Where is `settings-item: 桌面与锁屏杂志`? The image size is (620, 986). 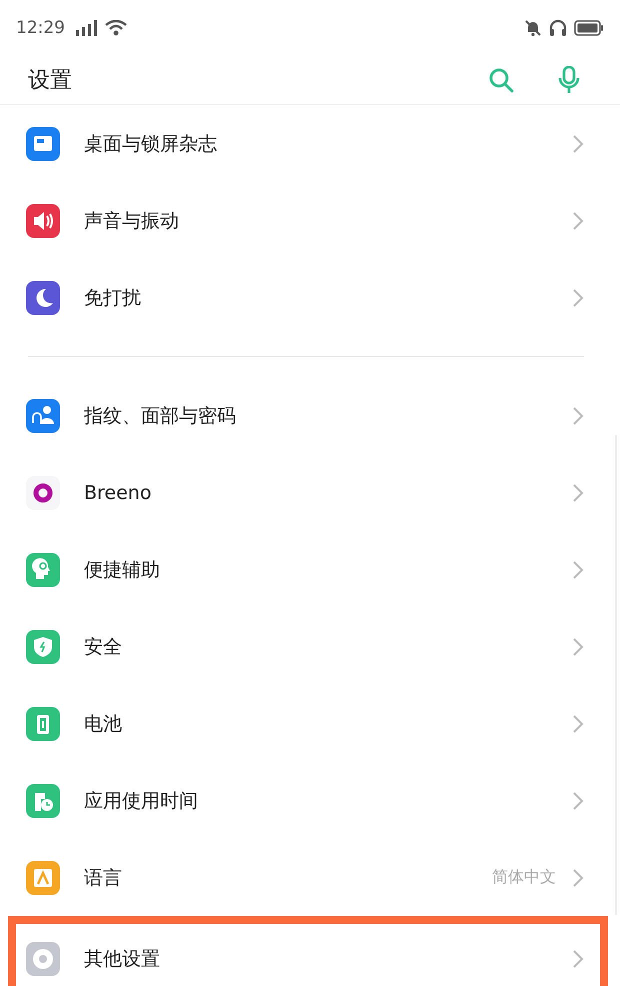
settings-item: 桌面与锁屏杂志 is located at coordinates (310, 143).